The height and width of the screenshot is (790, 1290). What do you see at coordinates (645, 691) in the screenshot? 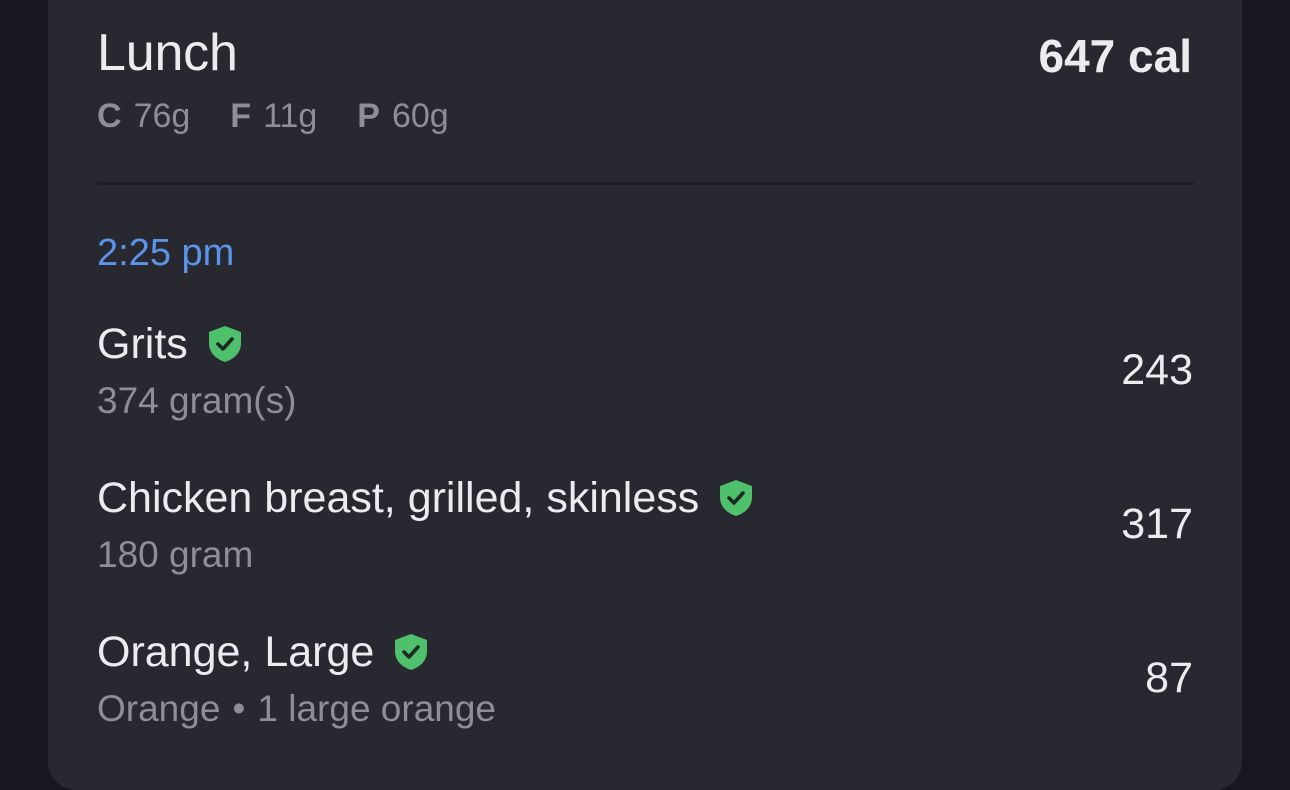
I see `food-entry-orange: Orange, Large Orange • 1 large orange 87` at bounding box center [645, 691].